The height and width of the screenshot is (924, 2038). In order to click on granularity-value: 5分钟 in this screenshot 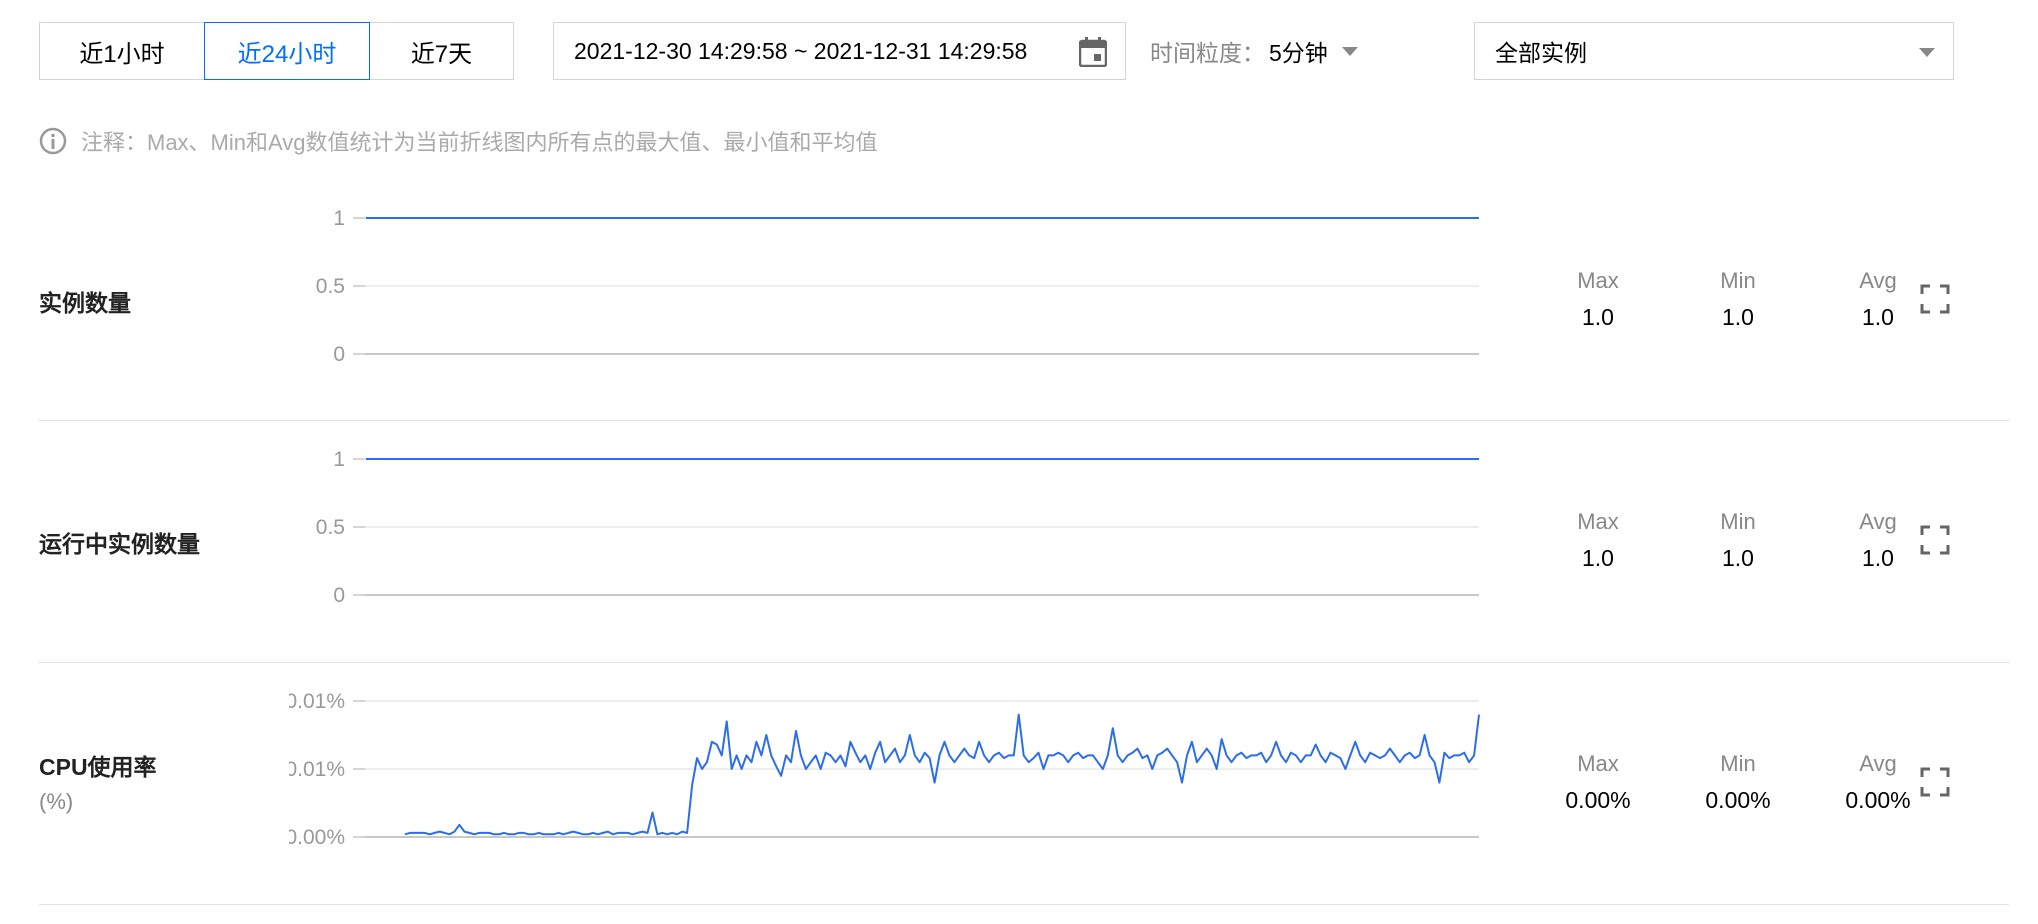, I will do `click(1298, 53)`.